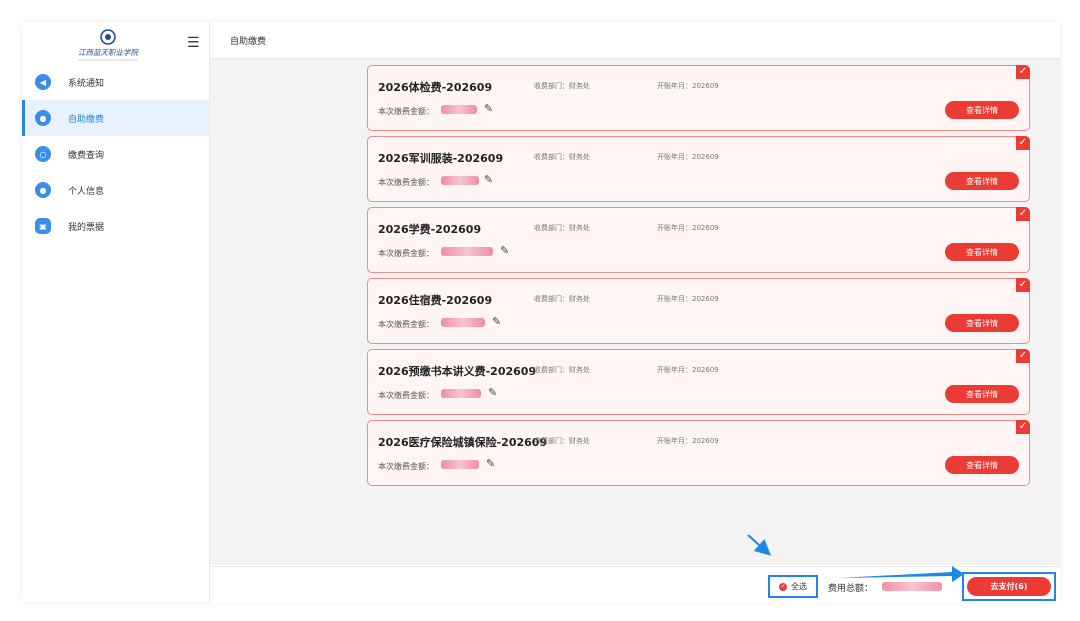 The width and height of the screenshot is (1080, 621). I want to click on svg-text: 江西蓝天职业学院, so click(108, 52).